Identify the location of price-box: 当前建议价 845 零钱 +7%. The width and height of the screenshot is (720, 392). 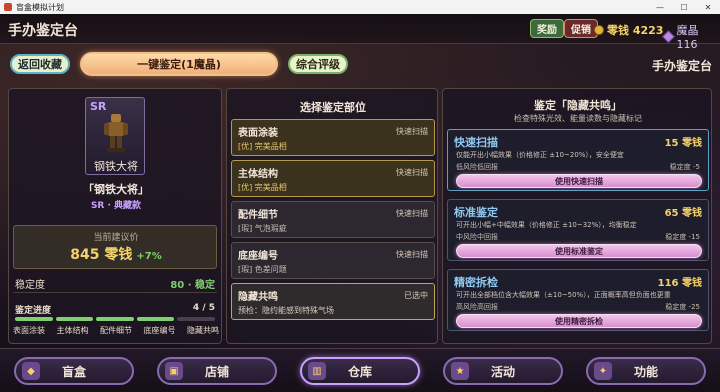
(115, 247).